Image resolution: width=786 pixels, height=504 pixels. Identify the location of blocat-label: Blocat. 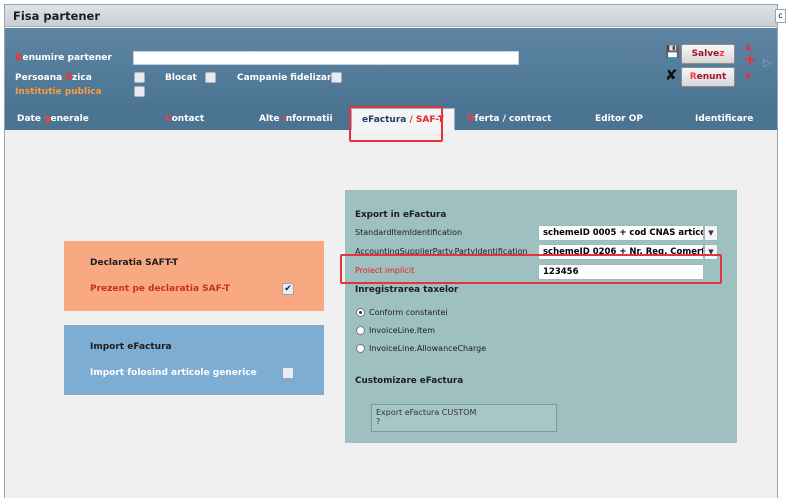
(181, 78).